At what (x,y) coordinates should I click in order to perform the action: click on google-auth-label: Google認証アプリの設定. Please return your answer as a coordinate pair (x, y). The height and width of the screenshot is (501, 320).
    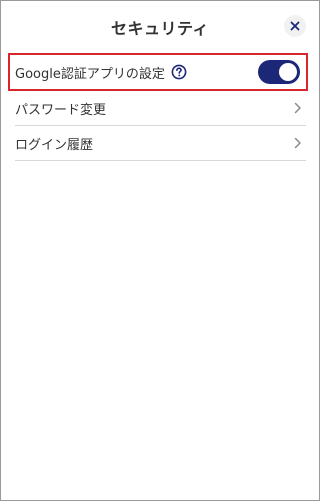
    Looking at the image, I should click on (90, 74).